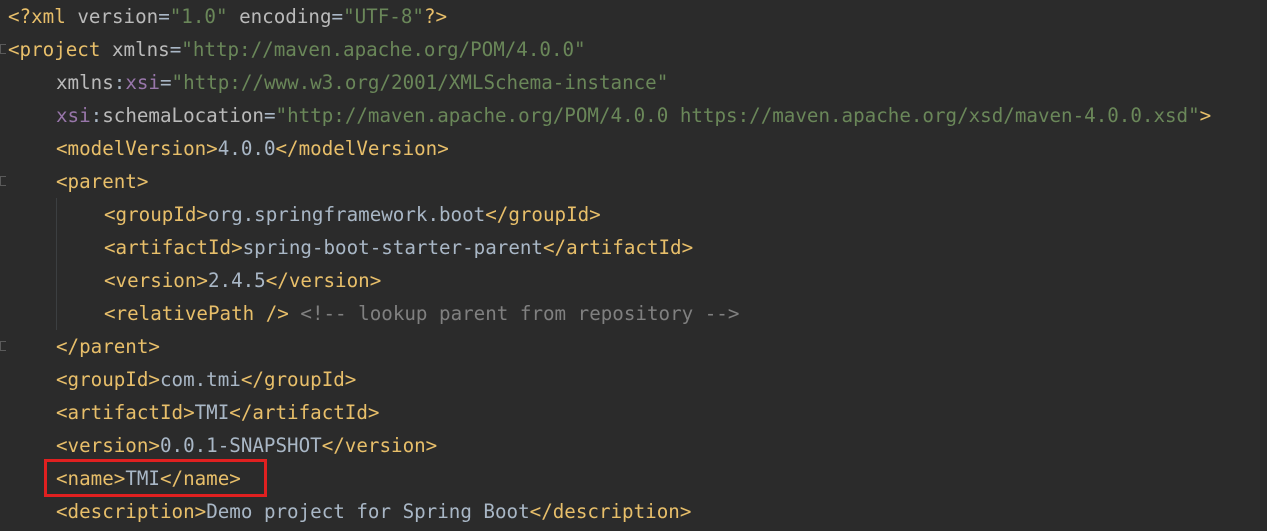  What do you see at coordinates (56, 264) in the screenshot?
I see `indent-guide` at bounding box center [56, 264].